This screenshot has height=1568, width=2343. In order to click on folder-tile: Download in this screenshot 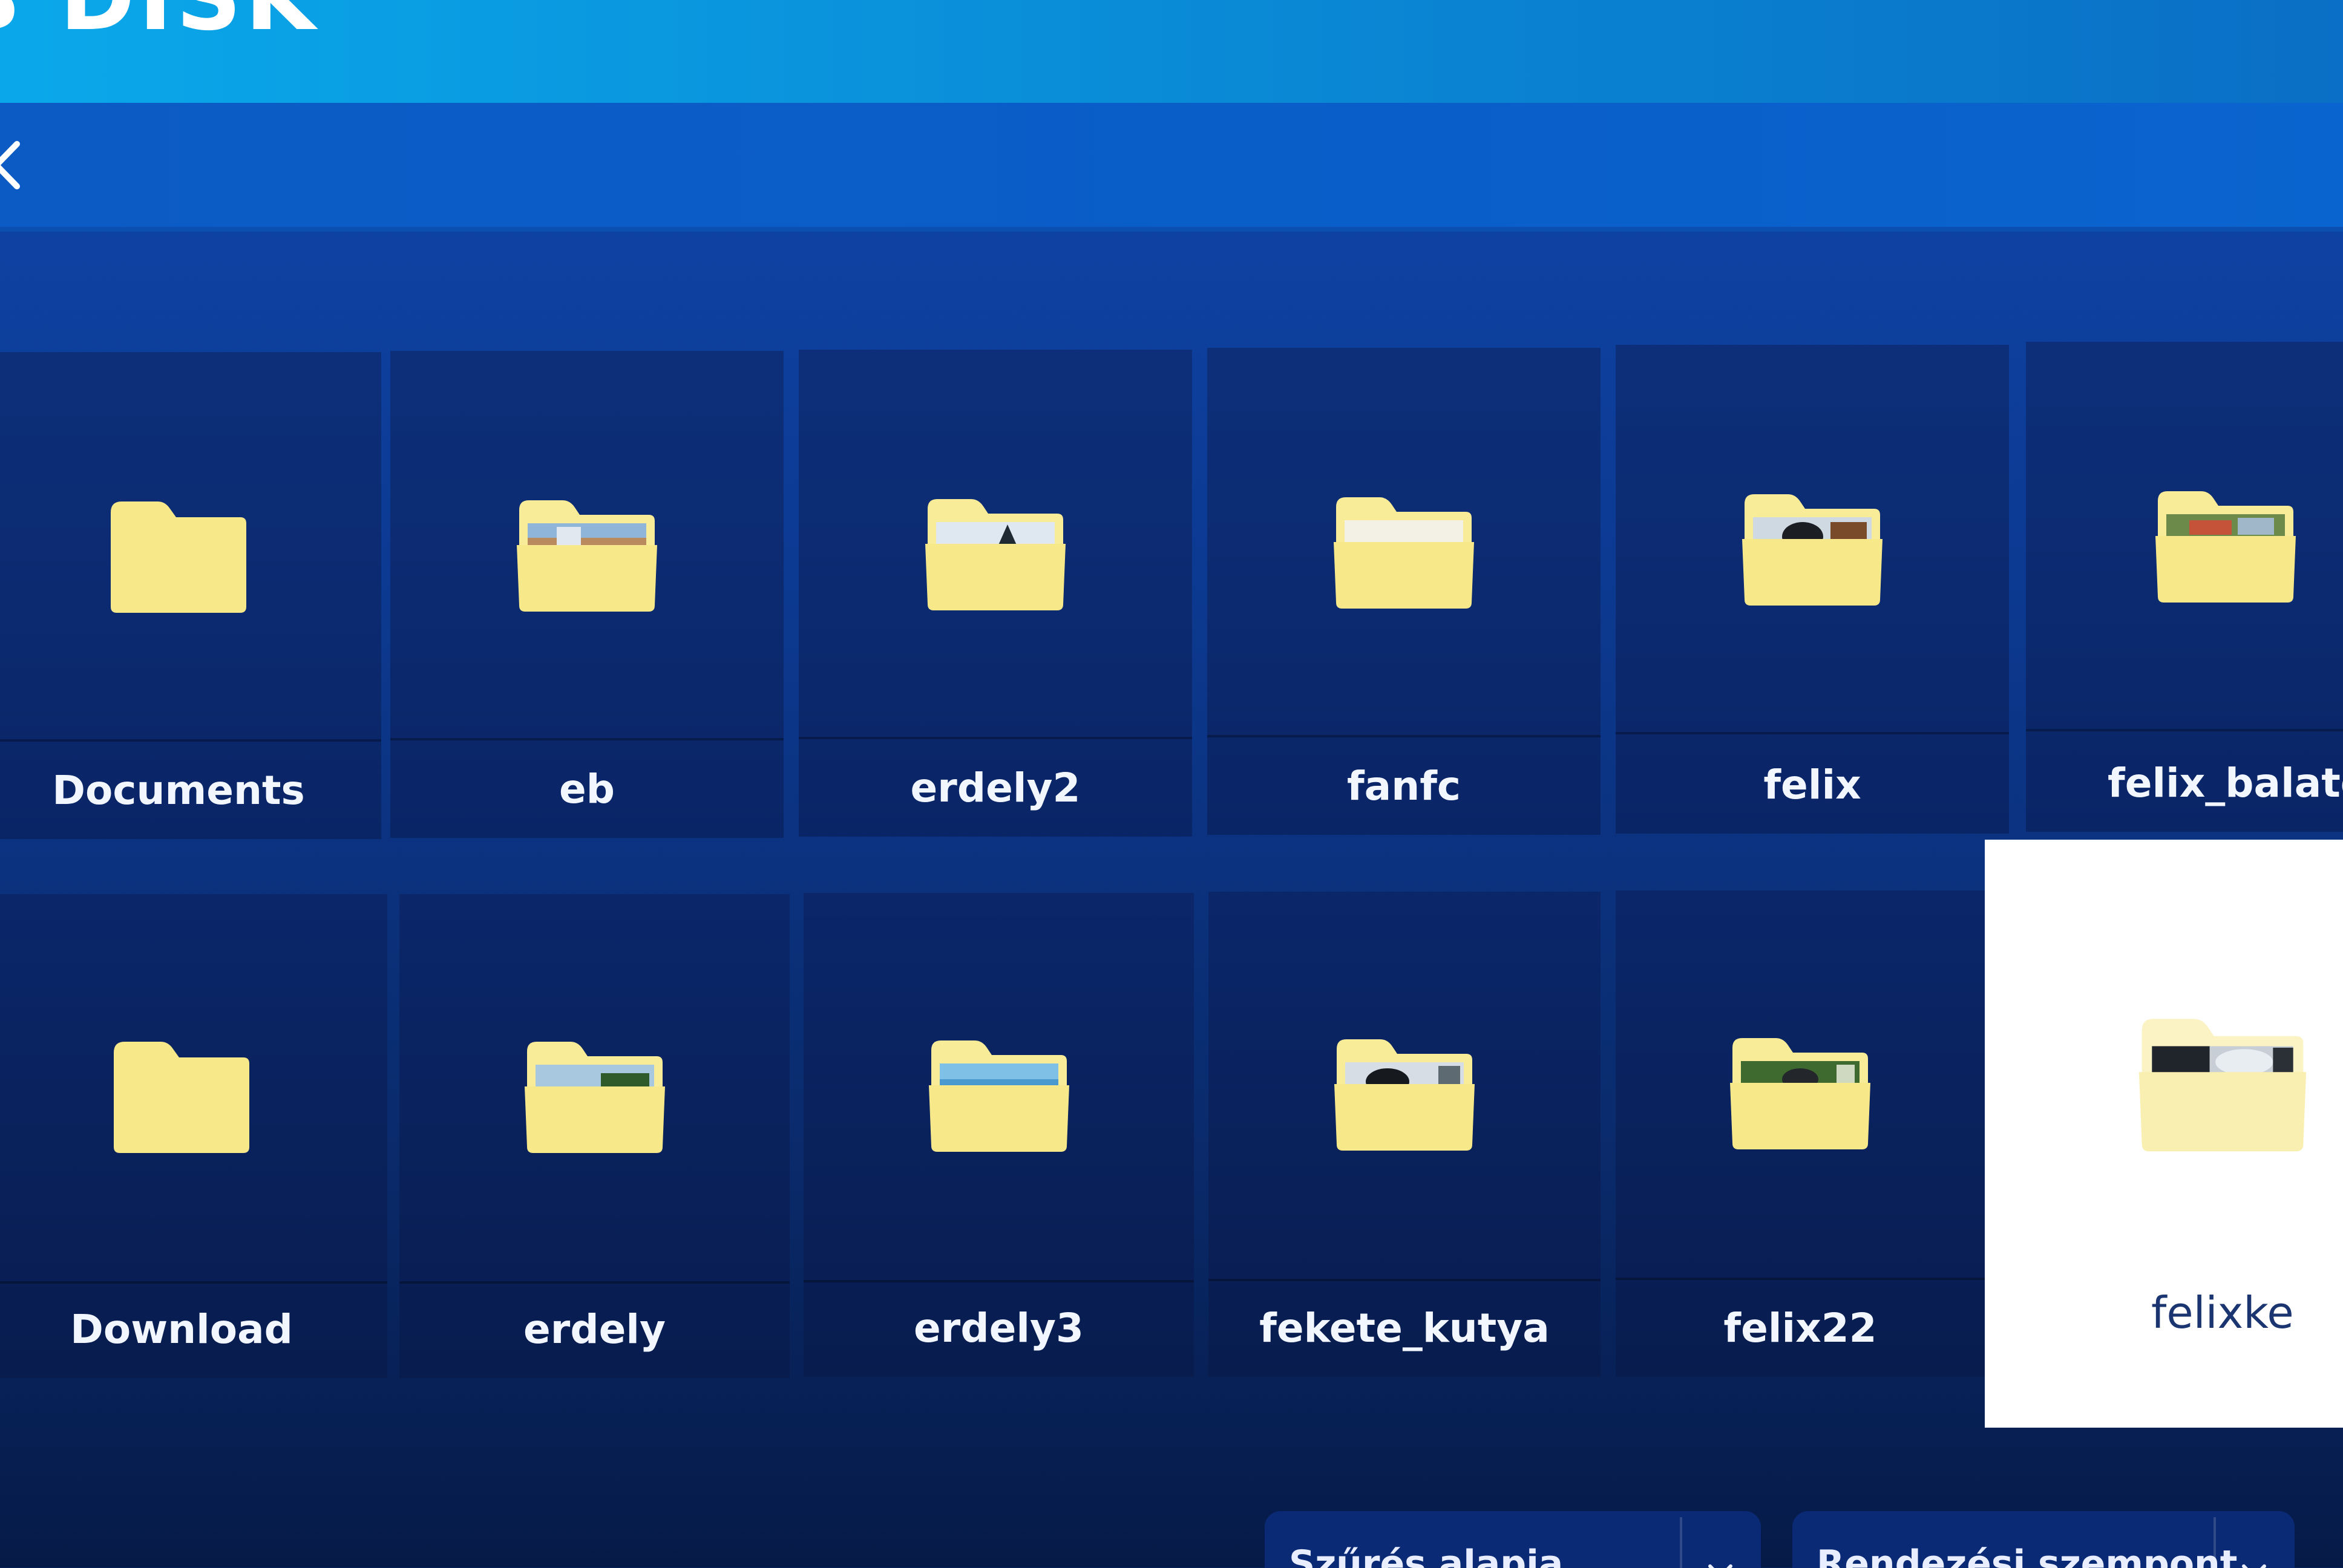, I will do `click(193, 1136)`.